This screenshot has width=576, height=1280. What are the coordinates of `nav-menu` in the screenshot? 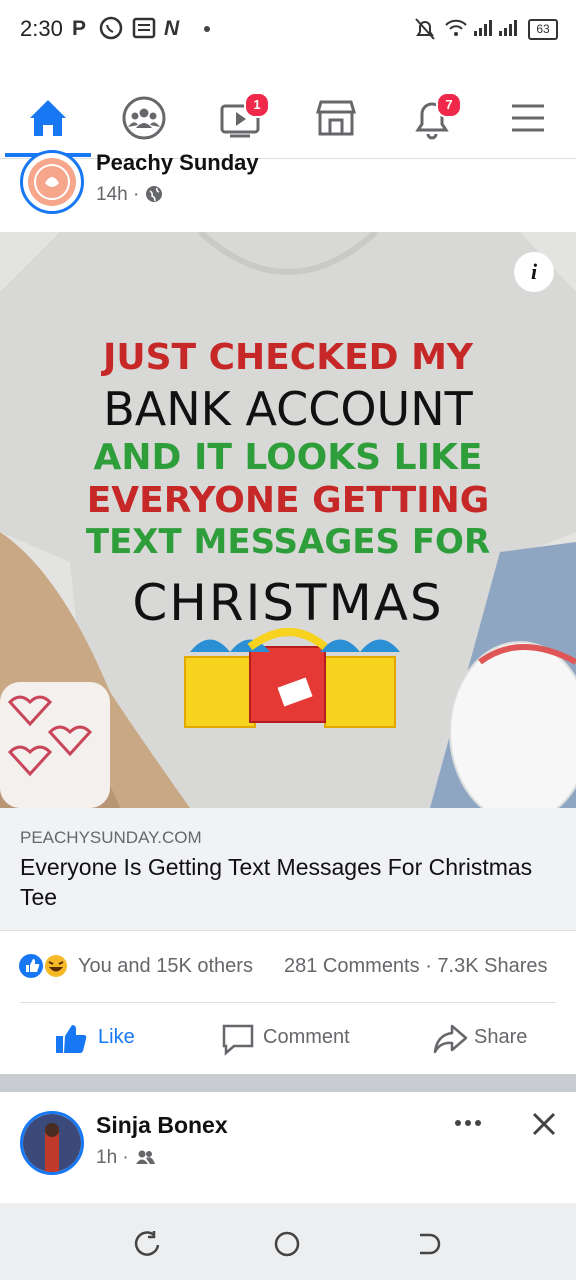 It's located at (528, 118).